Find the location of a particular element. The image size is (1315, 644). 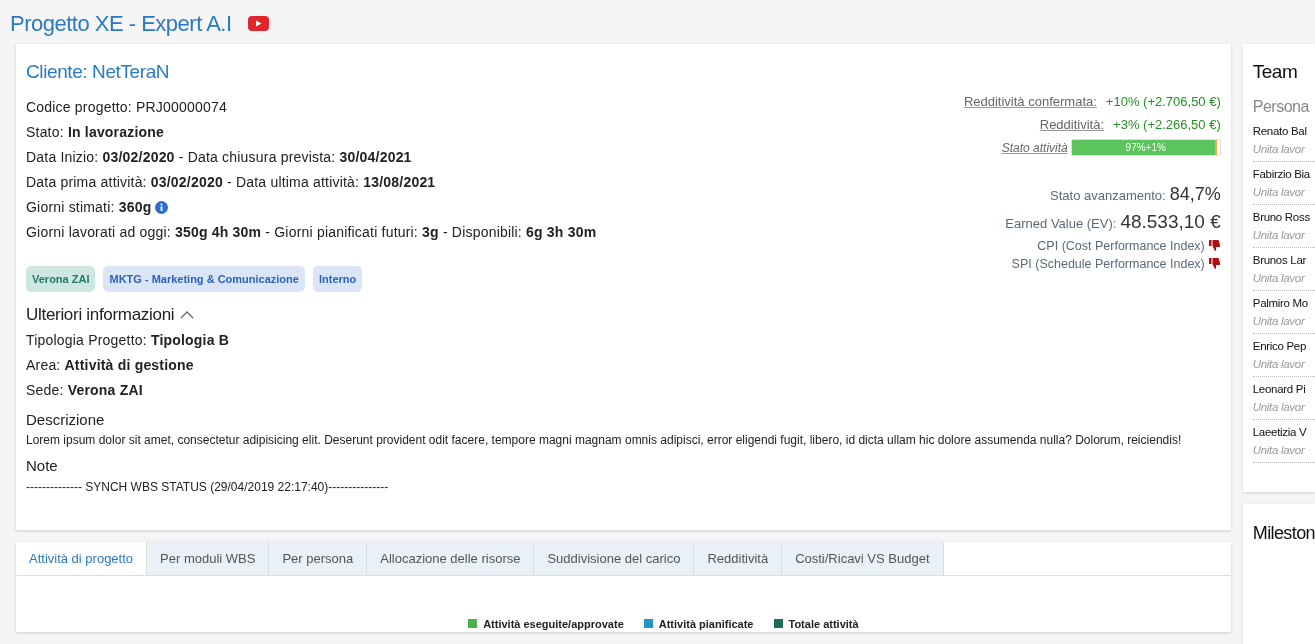

tag: MKTG - Marketing & Comunicazione is located at coordinates (204, 278).